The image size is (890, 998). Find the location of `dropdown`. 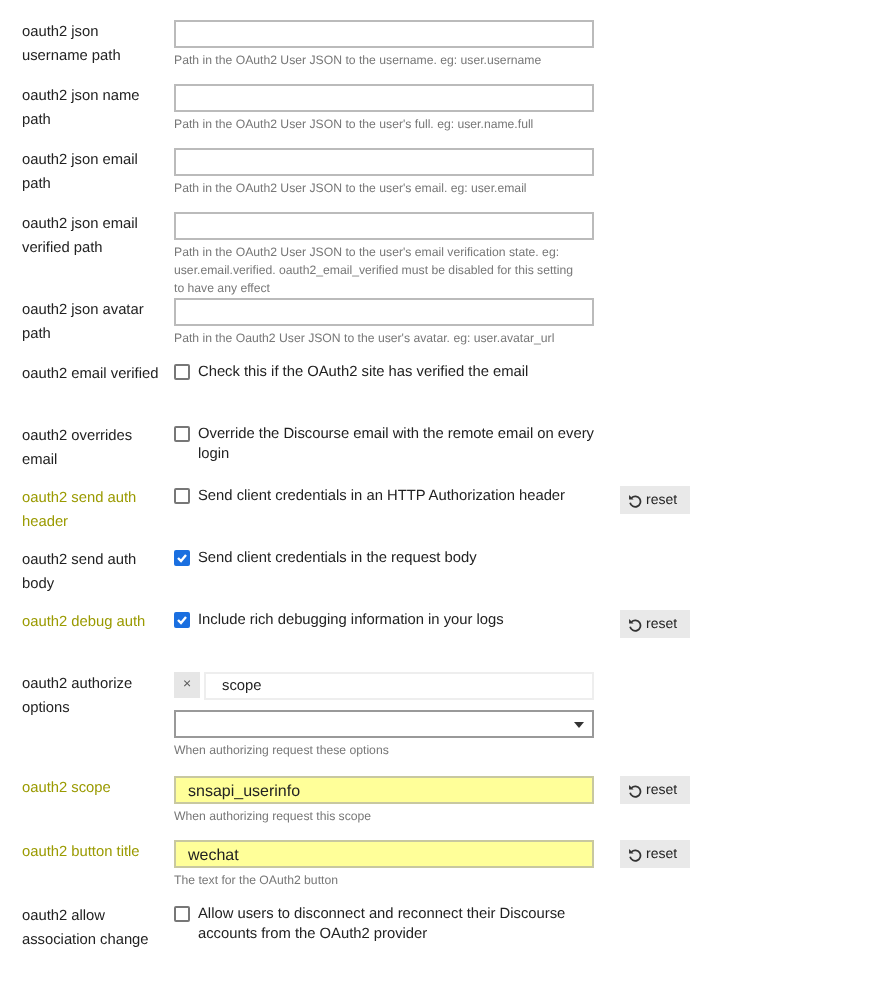

dropdown is located at coordinates (384, 724).